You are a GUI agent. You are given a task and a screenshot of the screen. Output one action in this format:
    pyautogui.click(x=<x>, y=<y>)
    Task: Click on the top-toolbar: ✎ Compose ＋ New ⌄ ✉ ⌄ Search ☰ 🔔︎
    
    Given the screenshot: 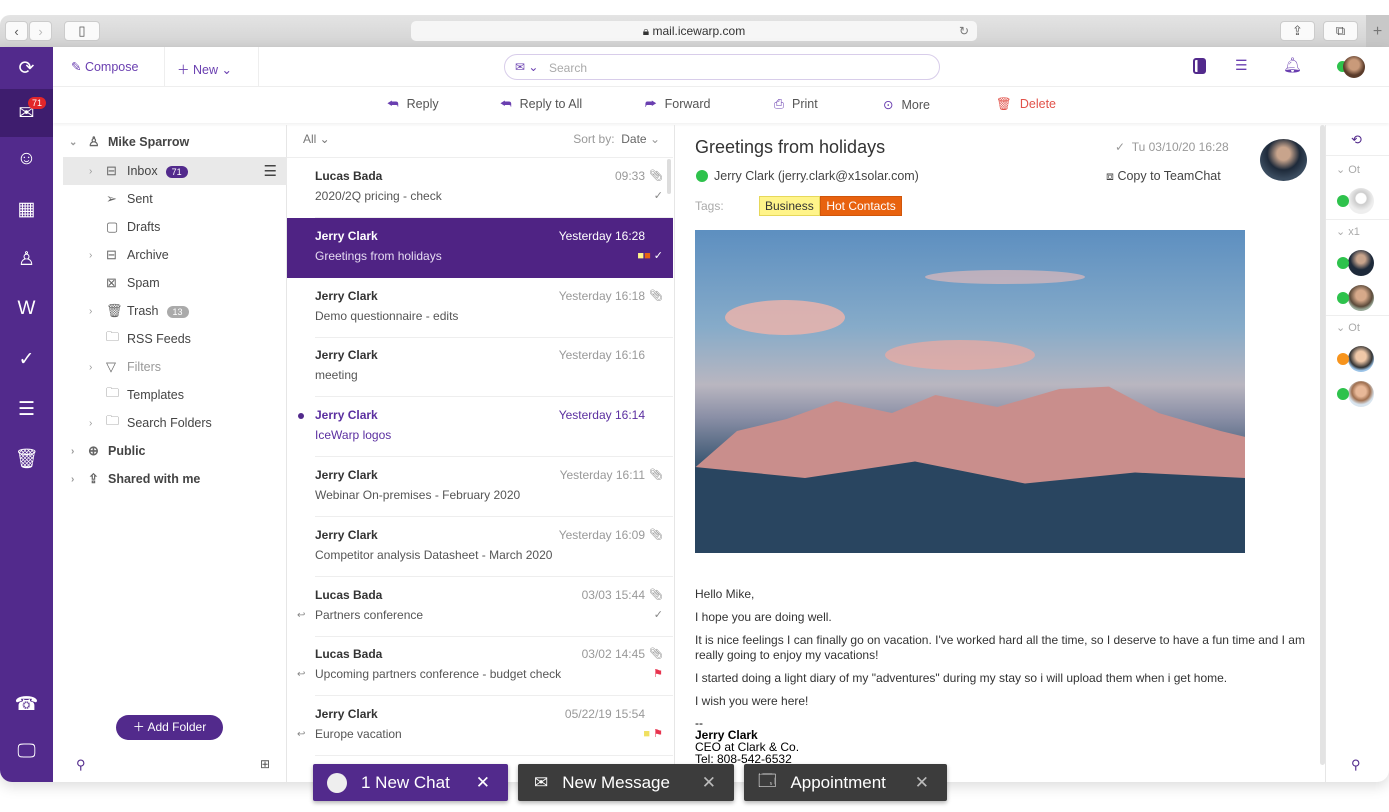 What is the action you would take?
    pyautogui.click(x=721, y=67)
    